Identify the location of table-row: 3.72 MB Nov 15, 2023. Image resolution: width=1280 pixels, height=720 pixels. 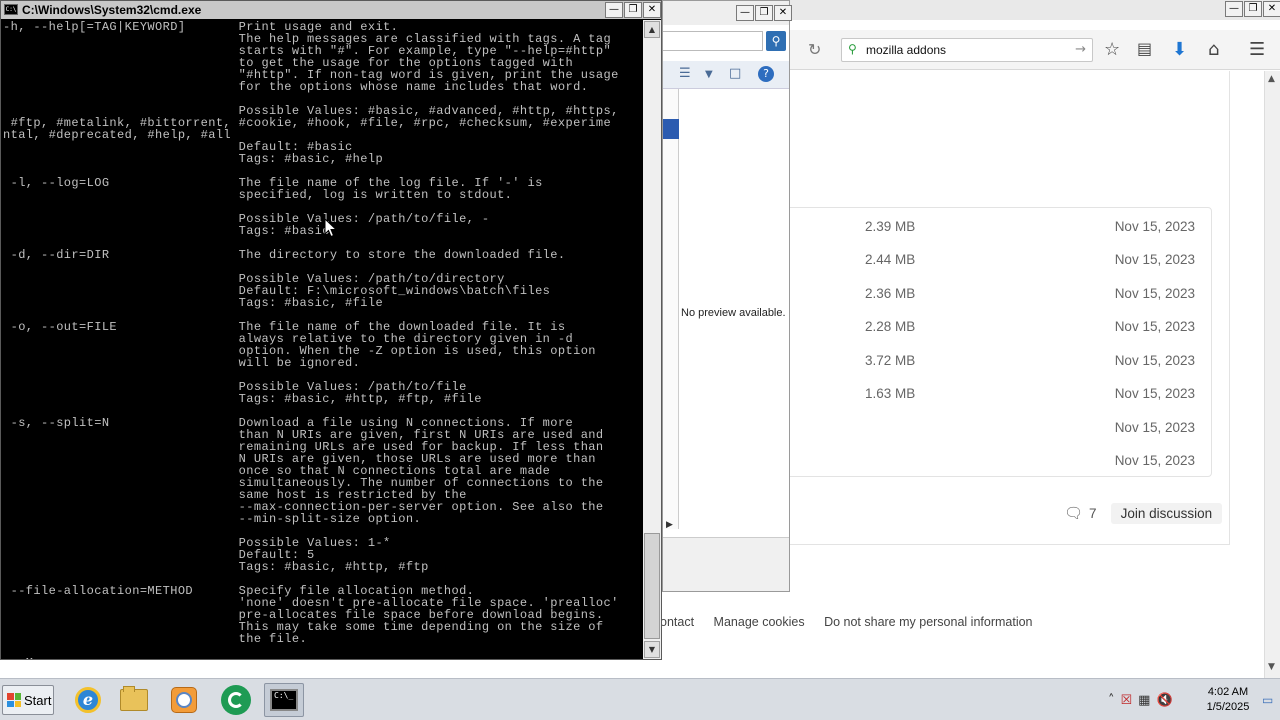
(997, 360).